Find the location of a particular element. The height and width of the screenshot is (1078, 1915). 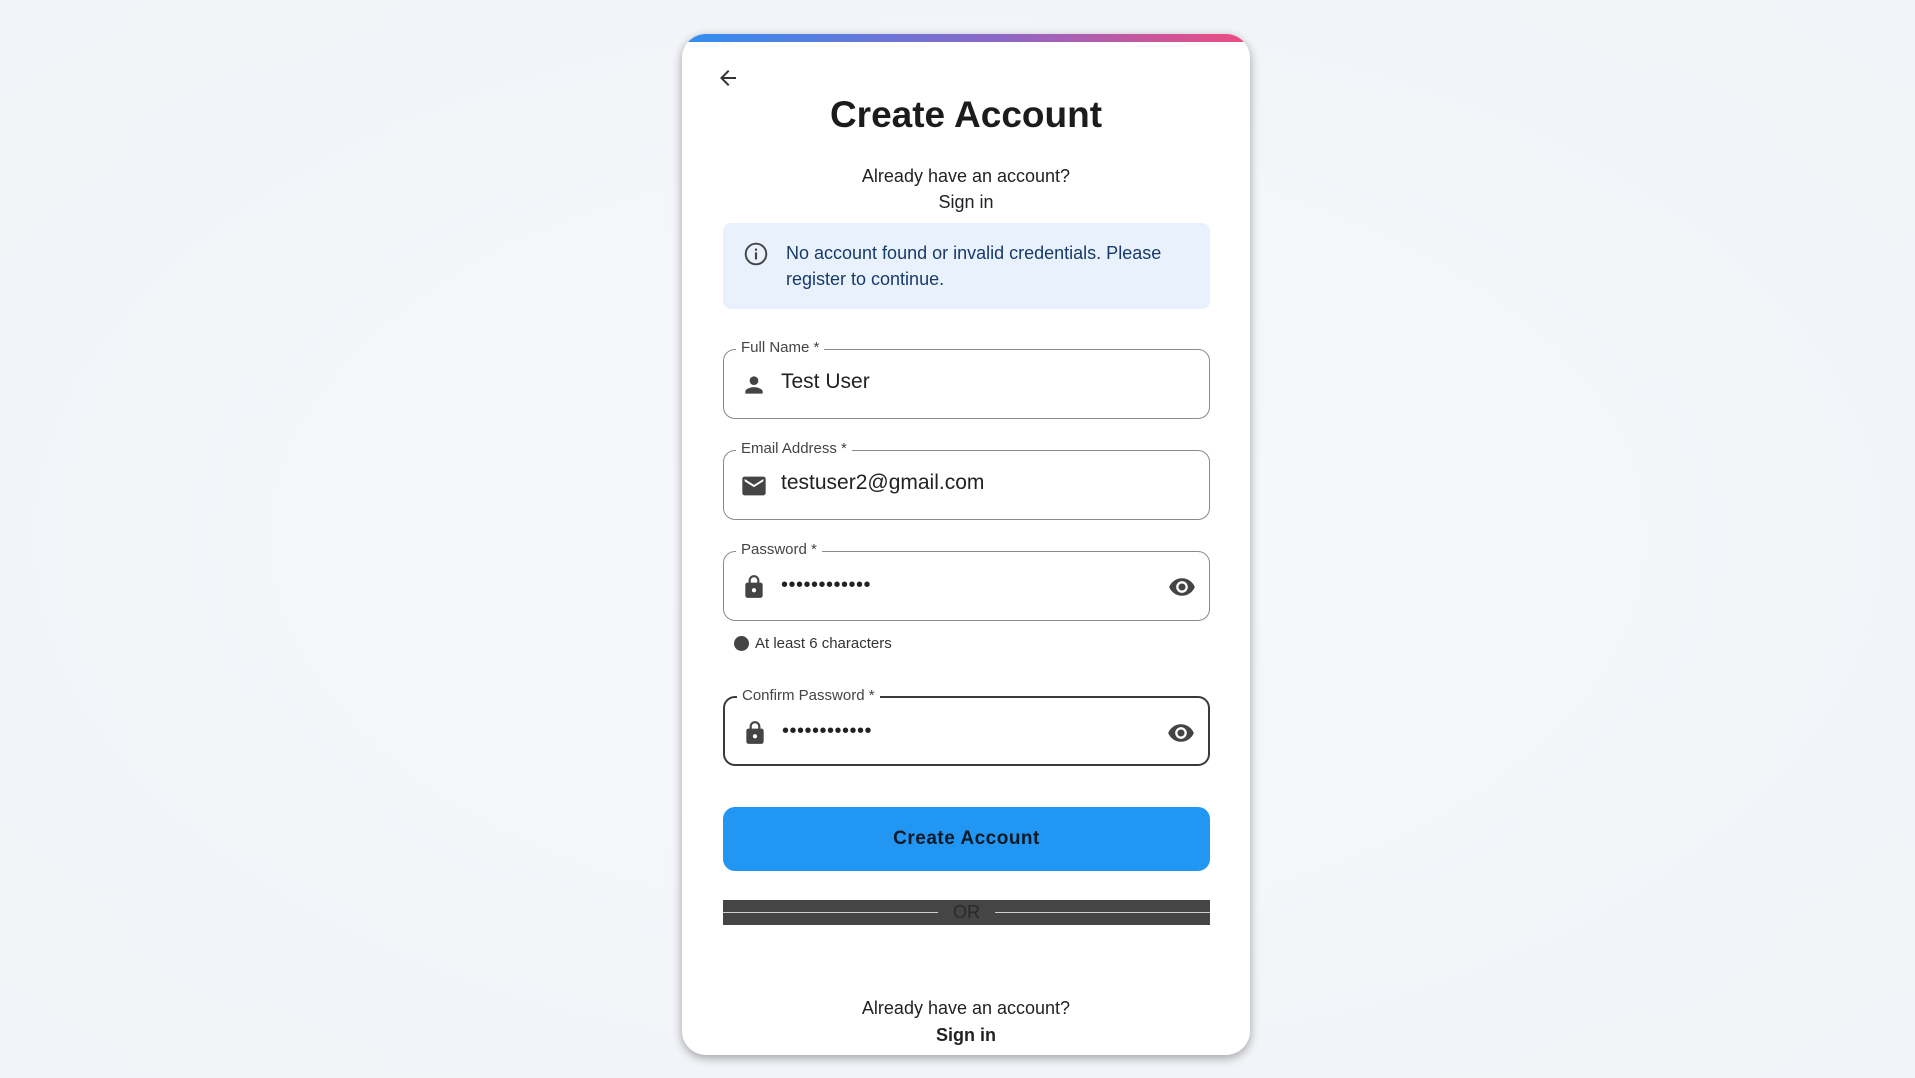

email-field: Email Address * testuser2@gmail.com is located at coordinates (966, 480).